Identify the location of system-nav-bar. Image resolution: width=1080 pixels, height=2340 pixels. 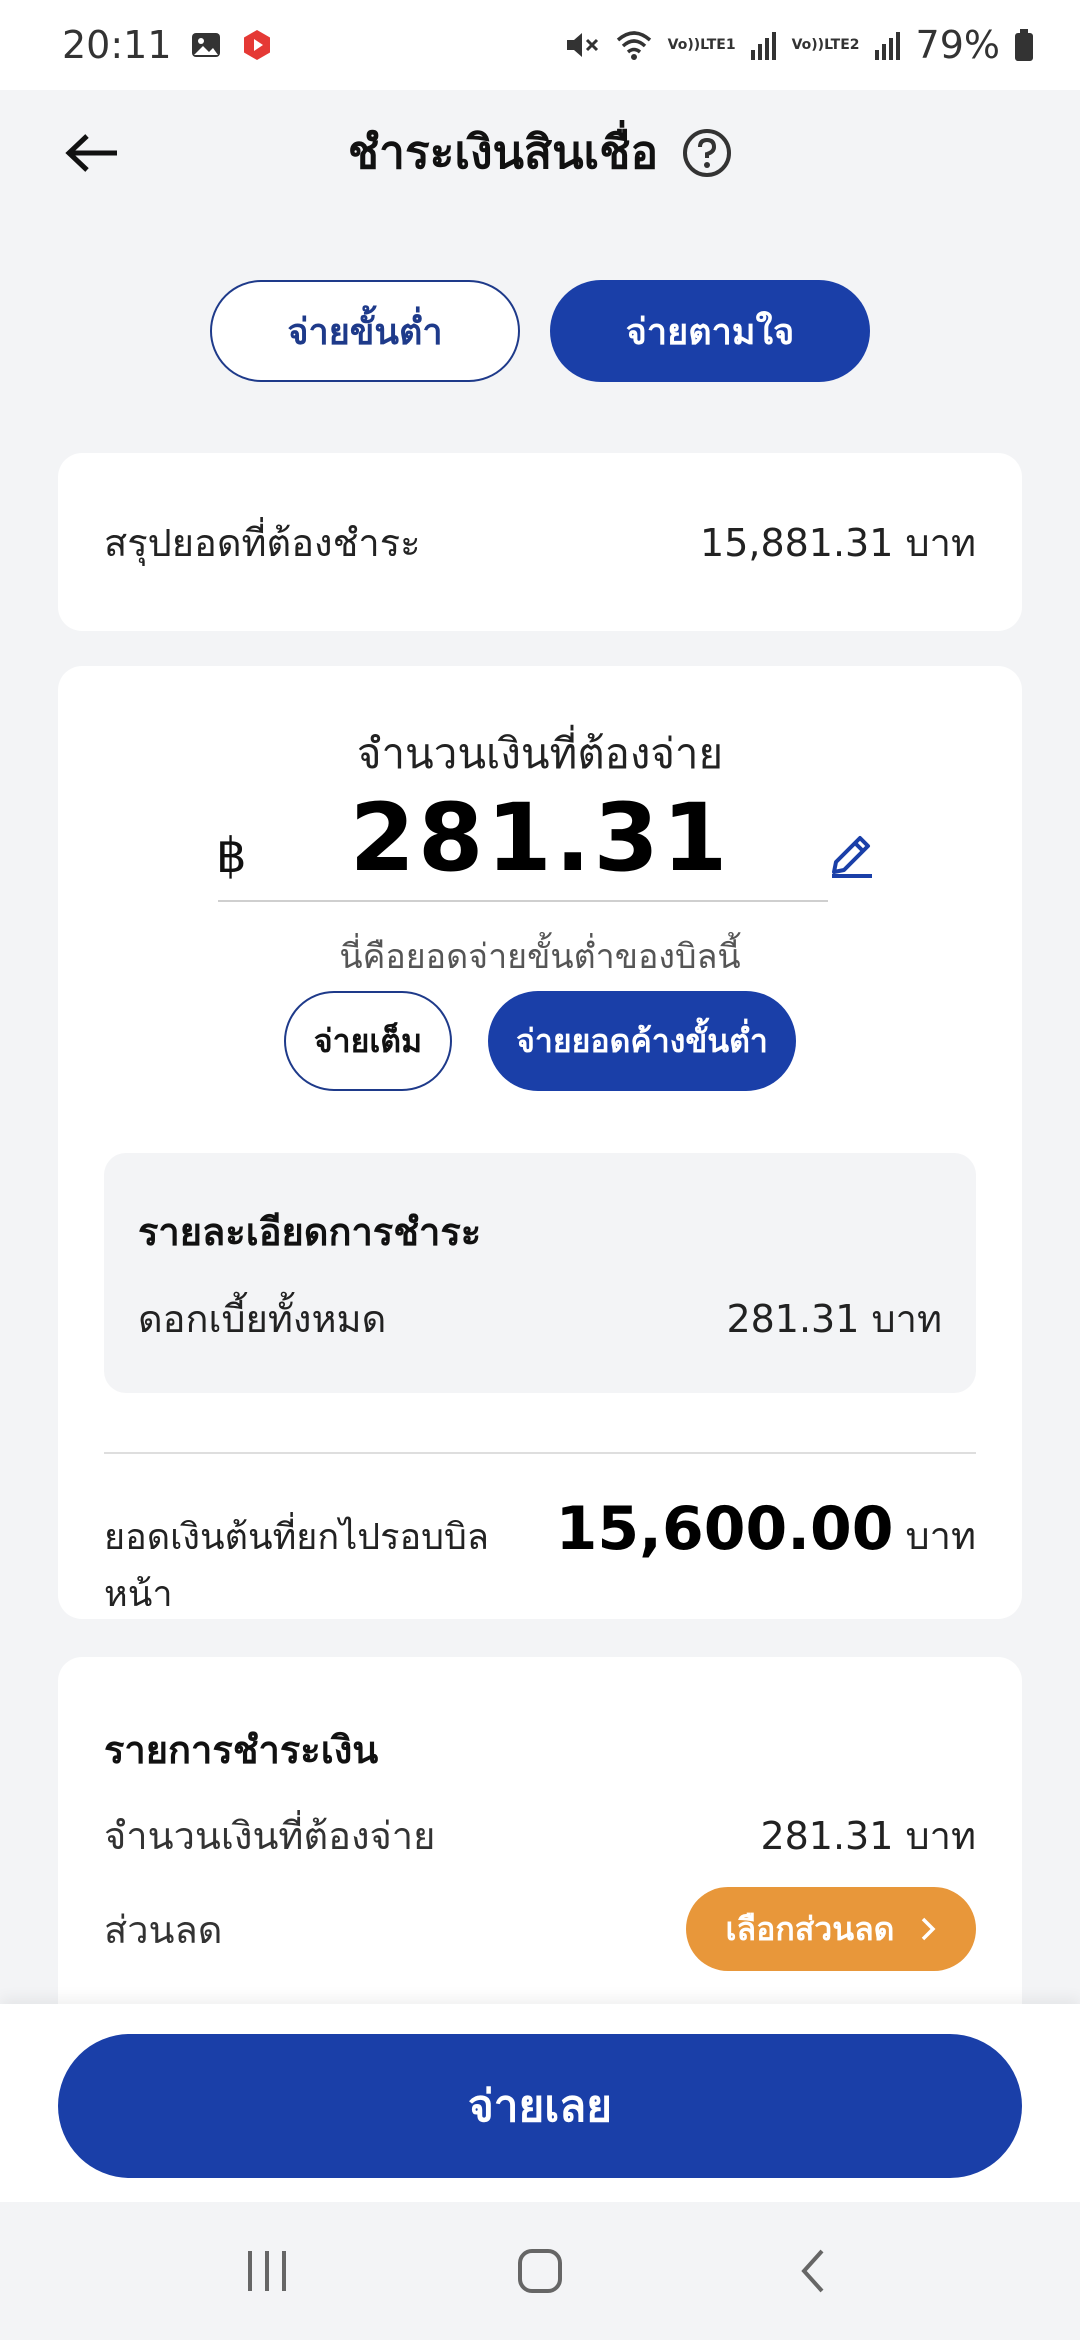
(540, 2271).